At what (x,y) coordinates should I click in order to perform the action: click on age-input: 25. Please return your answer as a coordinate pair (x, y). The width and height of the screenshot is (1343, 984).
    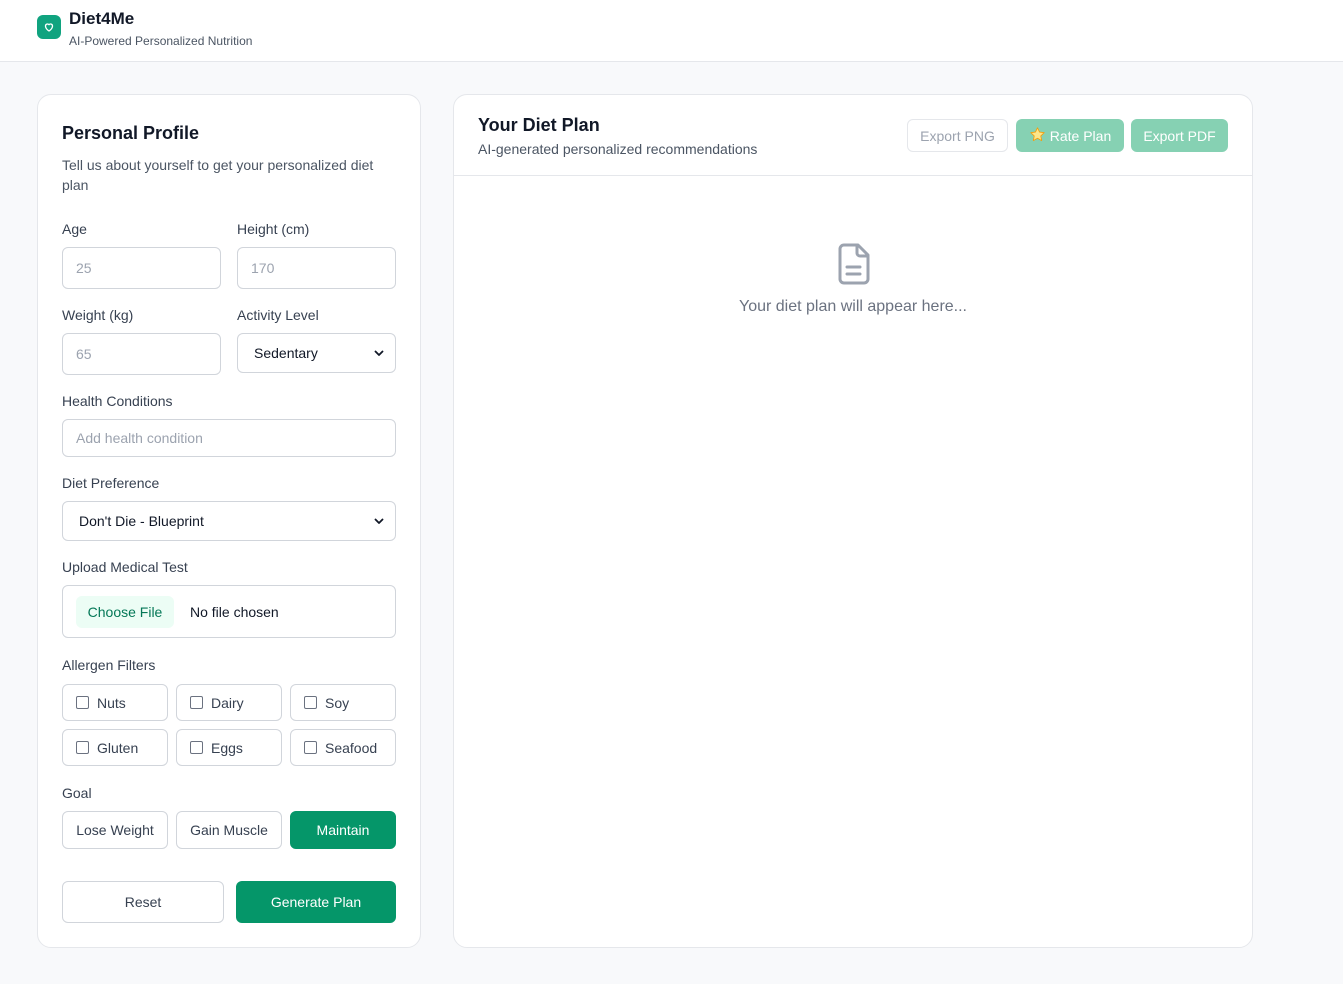
    Looking at the image, I should click on (141, 268).